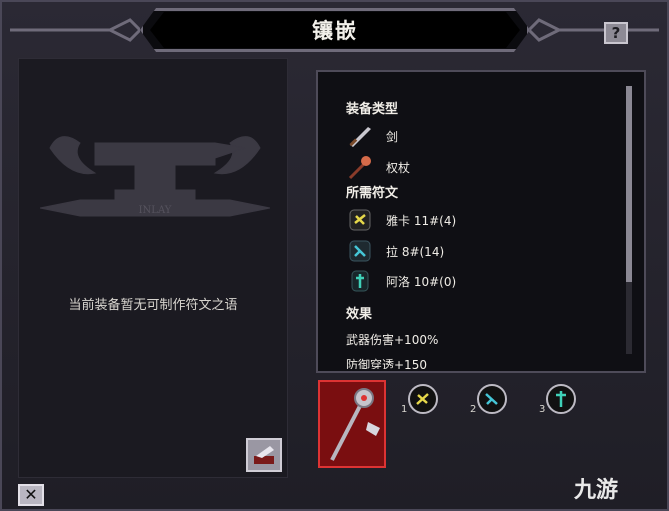  I want to click on close-button: ✕, so click(31, 495).